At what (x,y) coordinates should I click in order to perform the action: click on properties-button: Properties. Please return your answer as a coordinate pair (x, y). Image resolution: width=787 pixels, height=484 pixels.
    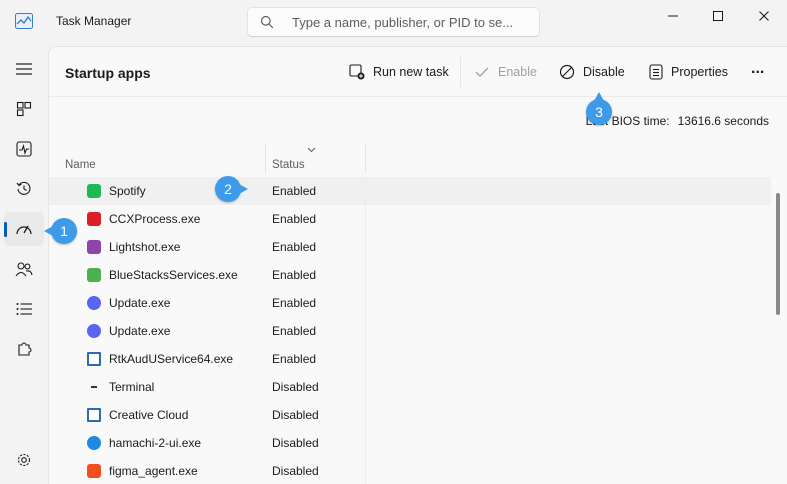
    Looking at the image, I should click on (688, 72).